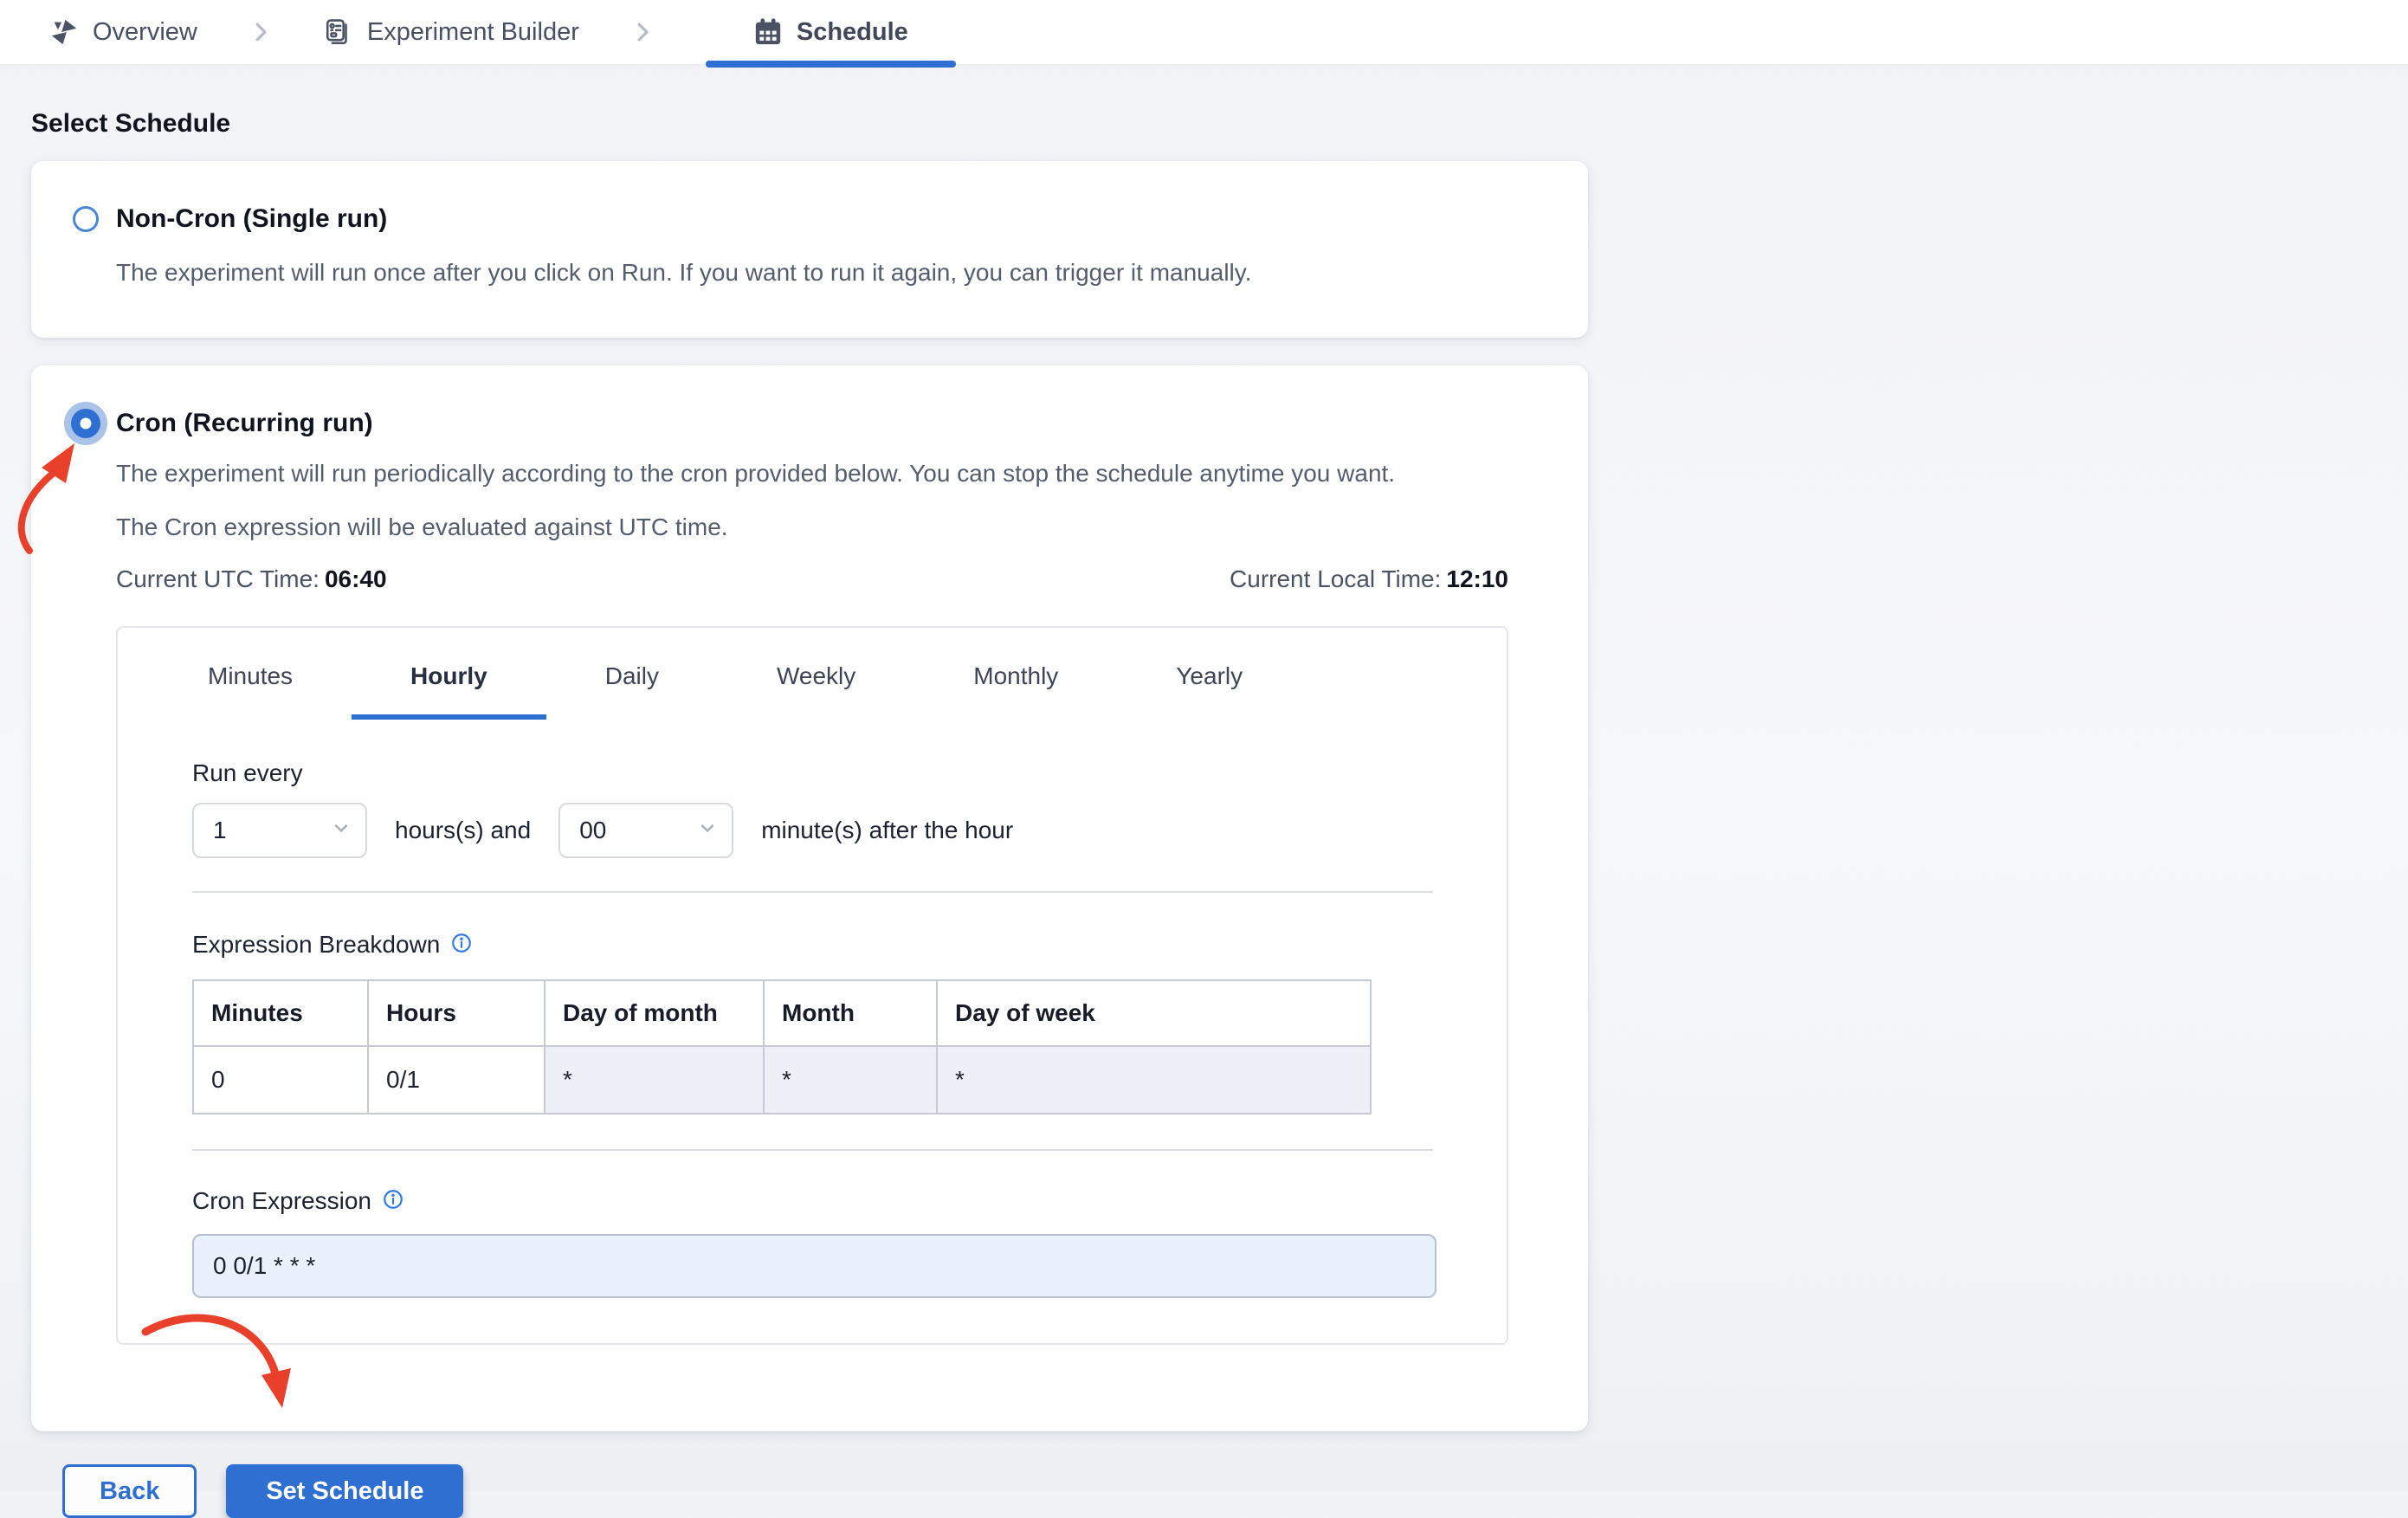 This screenshot has height=1518, width=2408. I want to click on non-cron-radio, so click(86, 219).